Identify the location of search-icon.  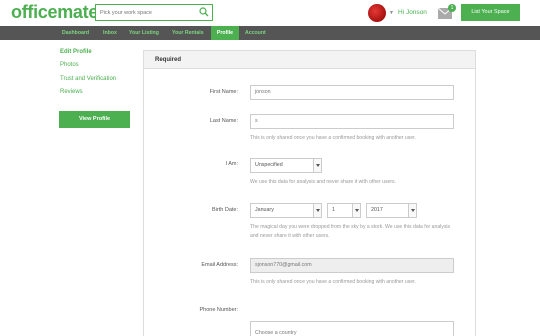
(204, 12).